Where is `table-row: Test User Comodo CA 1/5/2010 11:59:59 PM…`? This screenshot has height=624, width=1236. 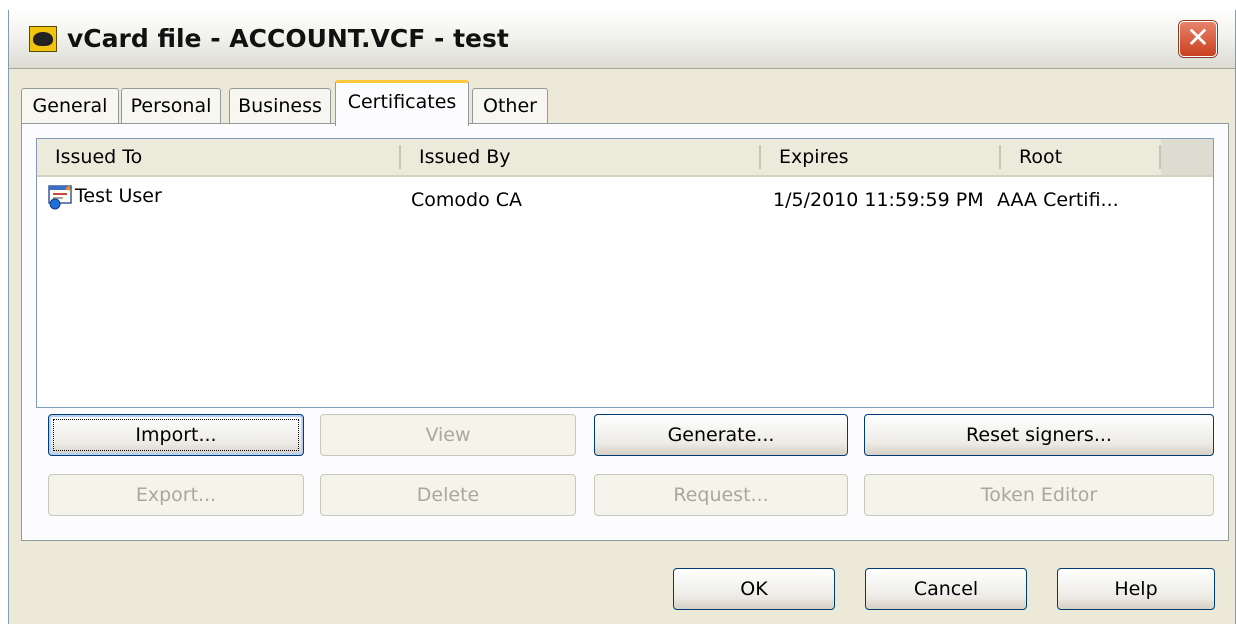
table-row: Test User Comodo CA 1/5/2010 11:59:59 PM… is located at coordinates (625, 196).